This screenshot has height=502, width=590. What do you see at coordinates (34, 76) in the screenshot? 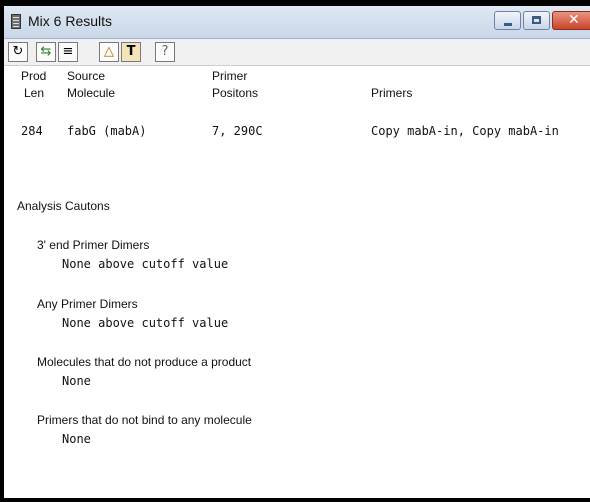
I see `col-header-prod: Prod` at bounding box center [34, 76].